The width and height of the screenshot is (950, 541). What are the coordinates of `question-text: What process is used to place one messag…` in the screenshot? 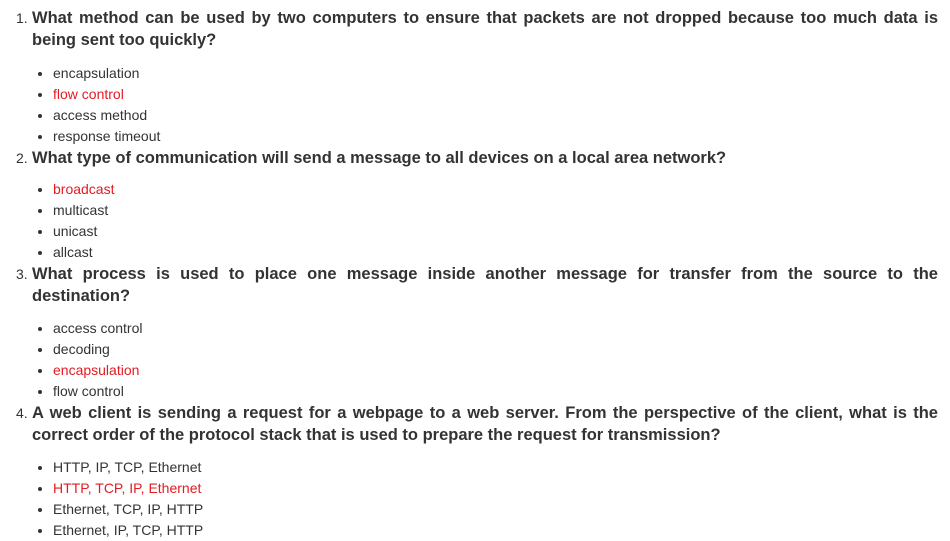 It's located at (485, 285).